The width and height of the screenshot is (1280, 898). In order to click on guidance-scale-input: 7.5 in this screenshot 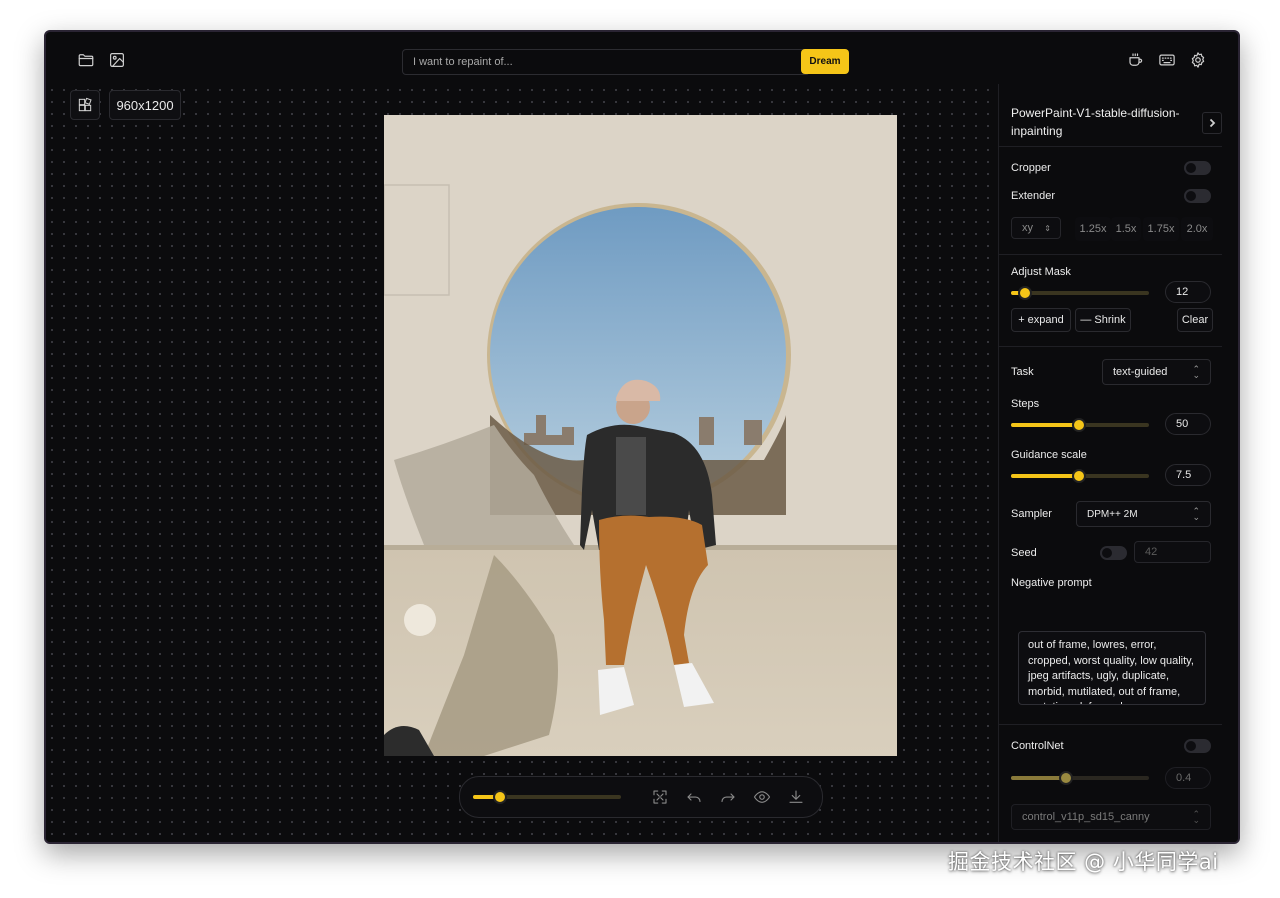, I will do `click(1188, 475)`.